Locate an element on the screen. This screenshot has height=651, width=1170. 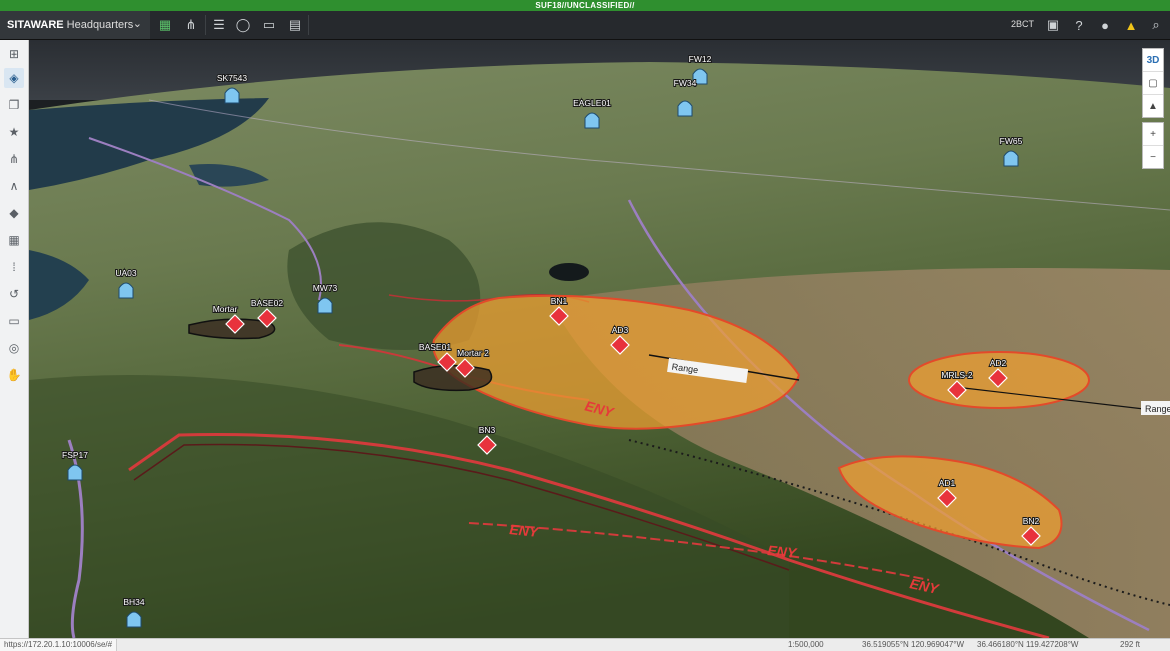
terrain-icon: ∧ is located at coordinates (14, 186).